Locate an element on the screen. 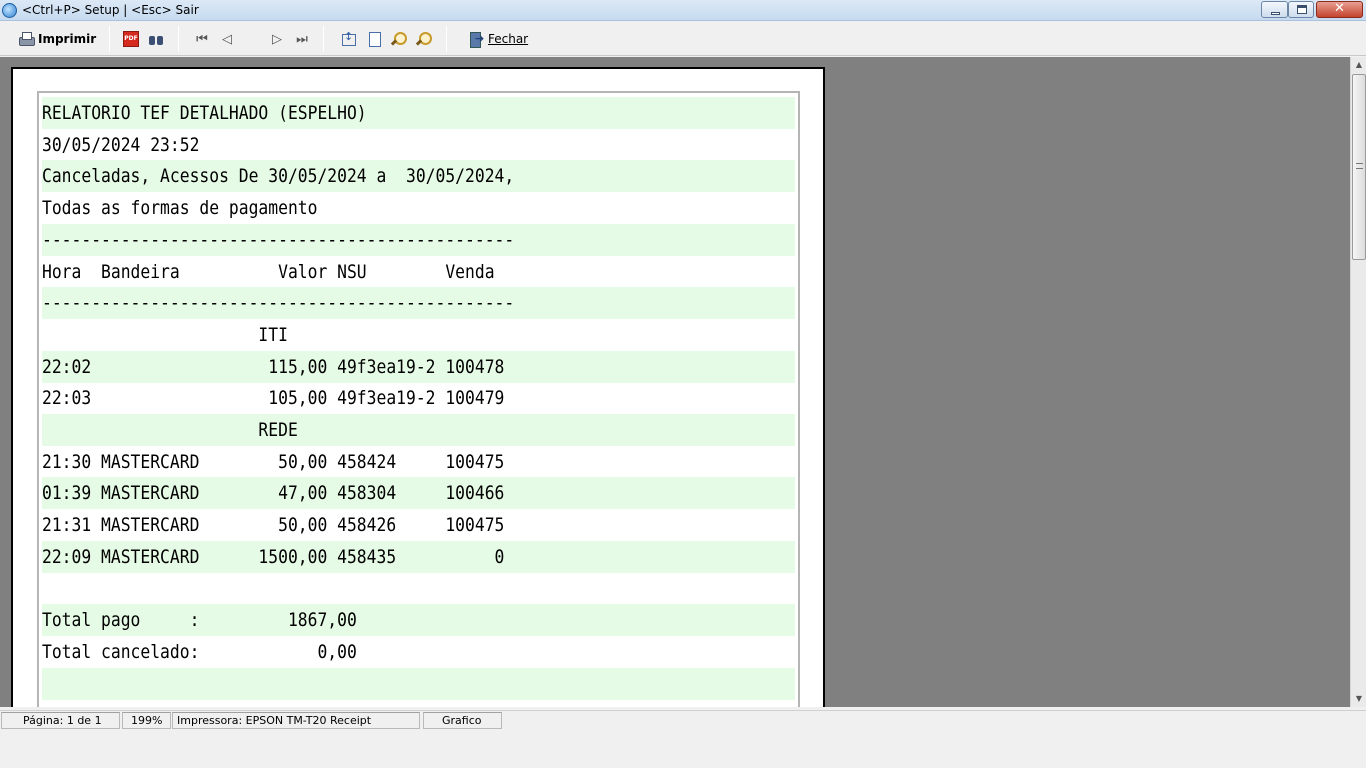 The height and width of the screenshot is (768, 1366). export-pdf-button: PDF is located at coordinates (131, 39).